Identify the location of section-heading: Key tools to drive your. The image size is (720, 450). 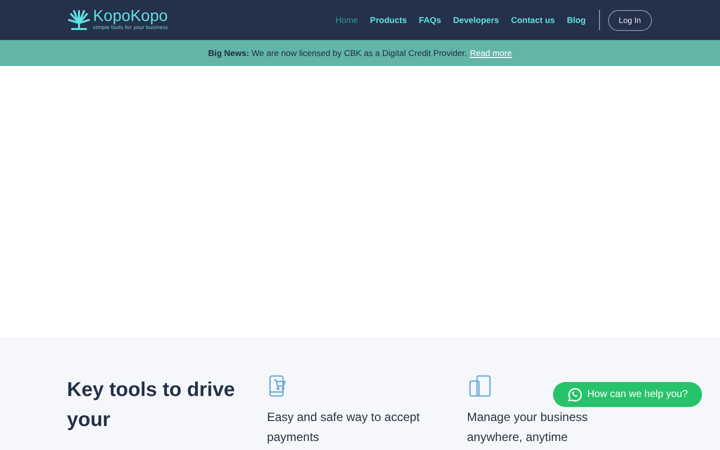
(151, 405).